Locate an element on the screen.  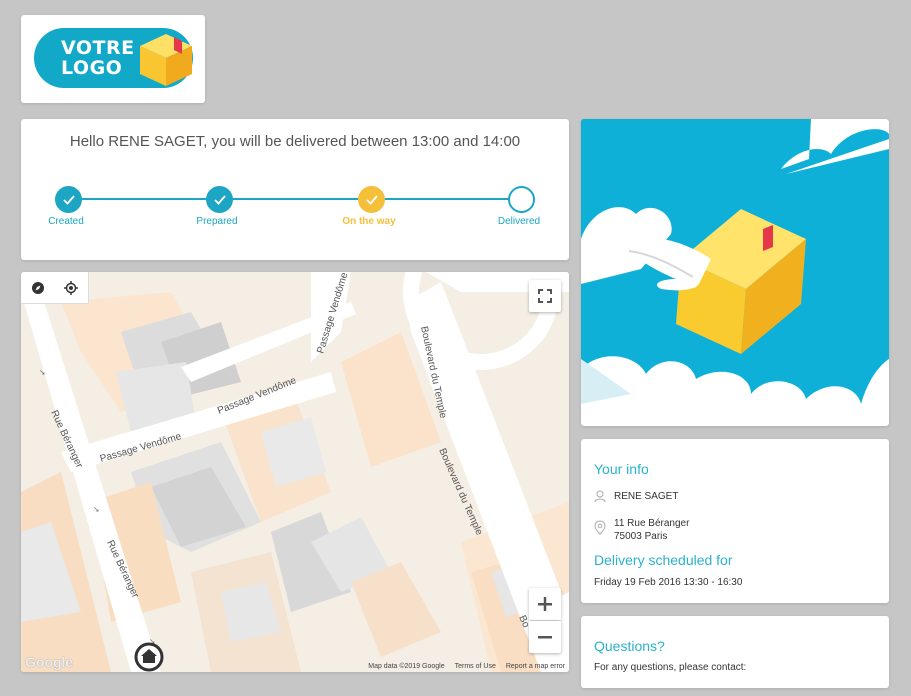
locate-button is located at coordinates (72, 287).